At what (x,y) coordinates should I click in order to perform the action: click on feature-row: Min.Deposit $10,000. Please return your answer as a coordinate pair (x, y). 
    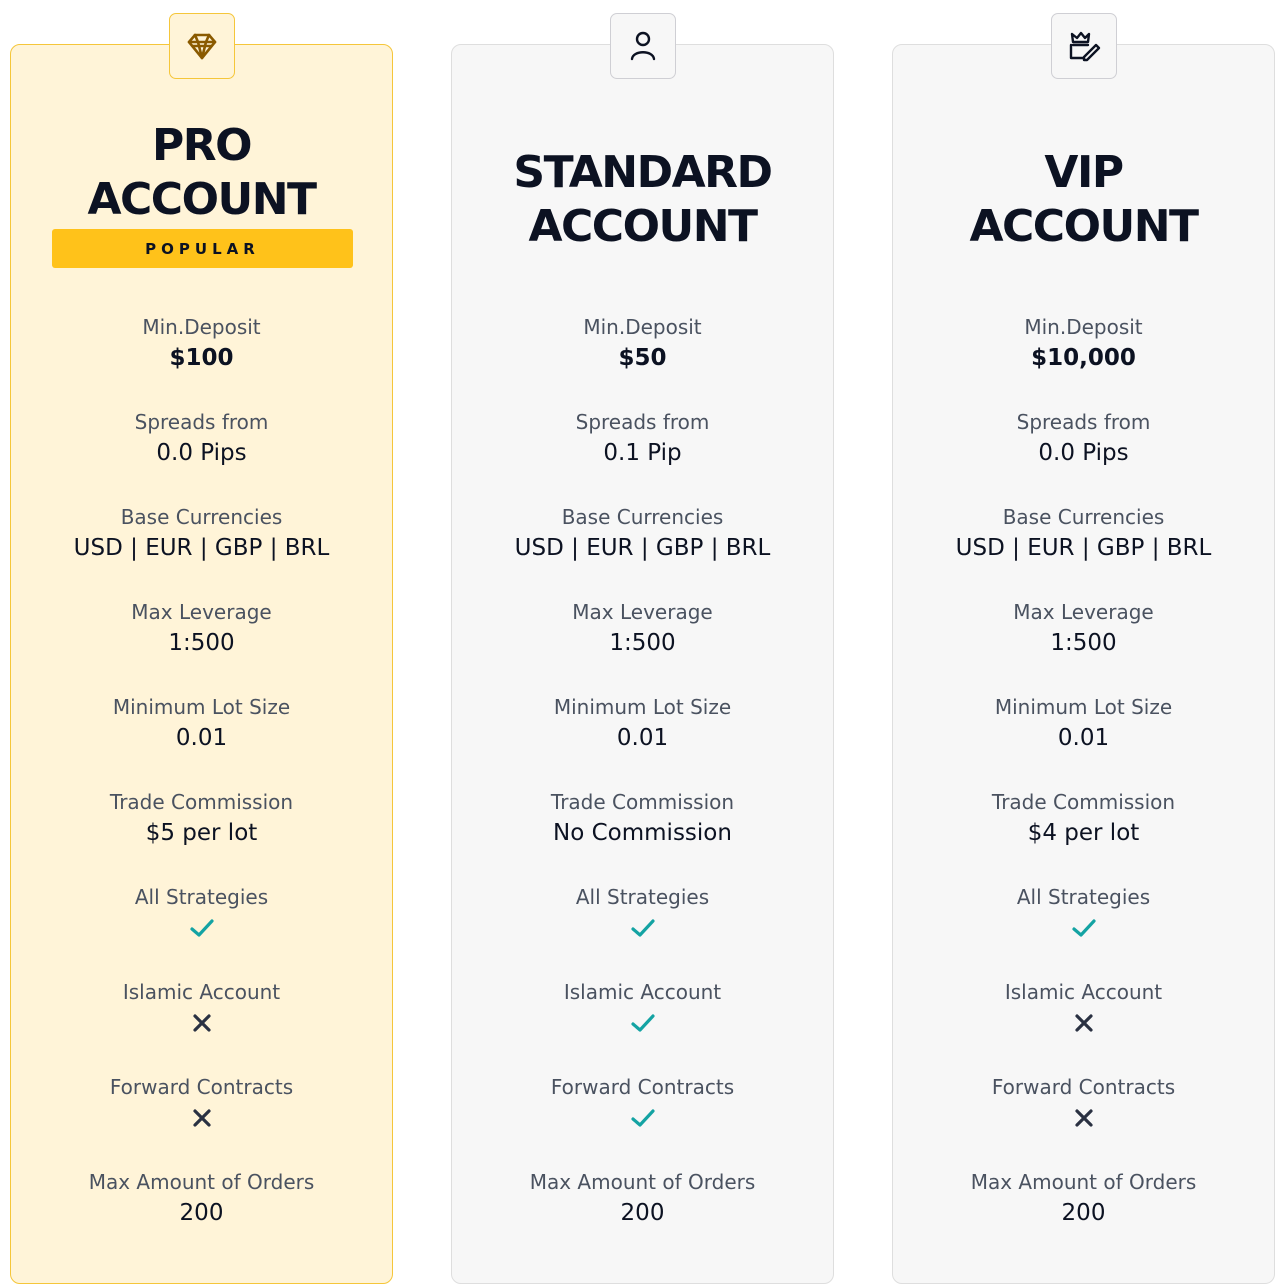
    Looking at the image, I should click on (1083, 360).